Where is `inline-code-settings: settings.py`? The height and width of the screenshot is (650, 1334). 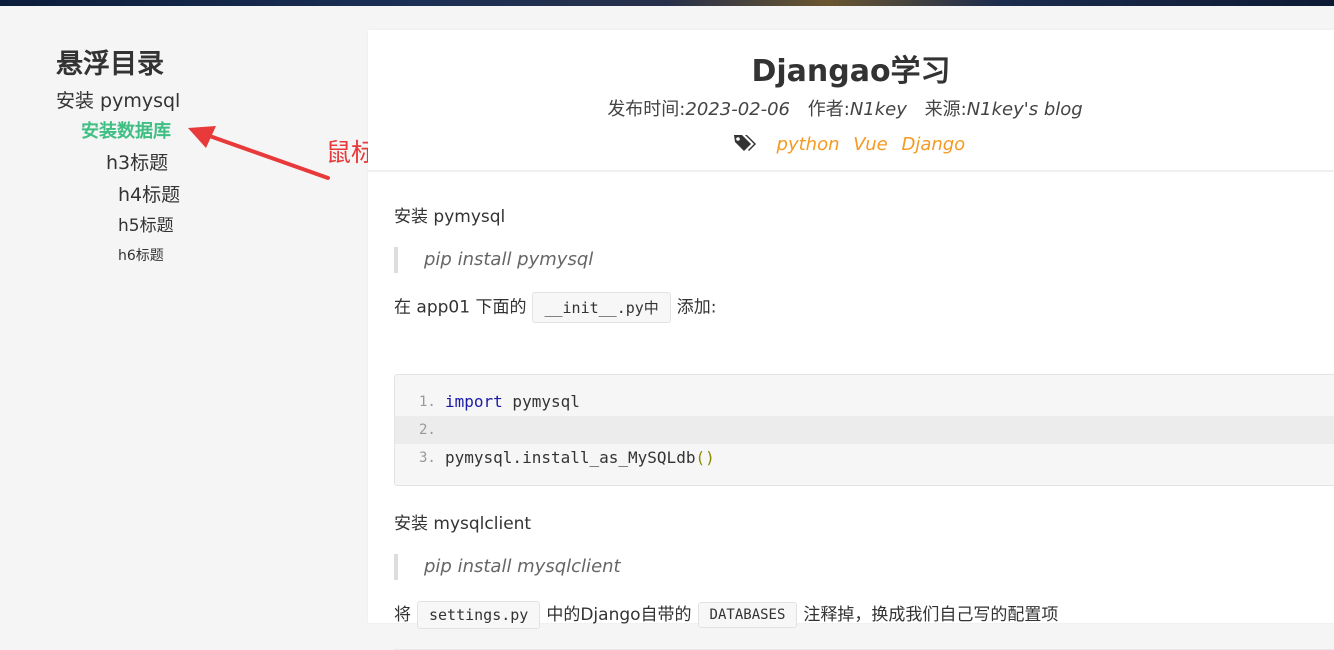
inline-code-settings: settings.py is located at coordinates (479, 615).